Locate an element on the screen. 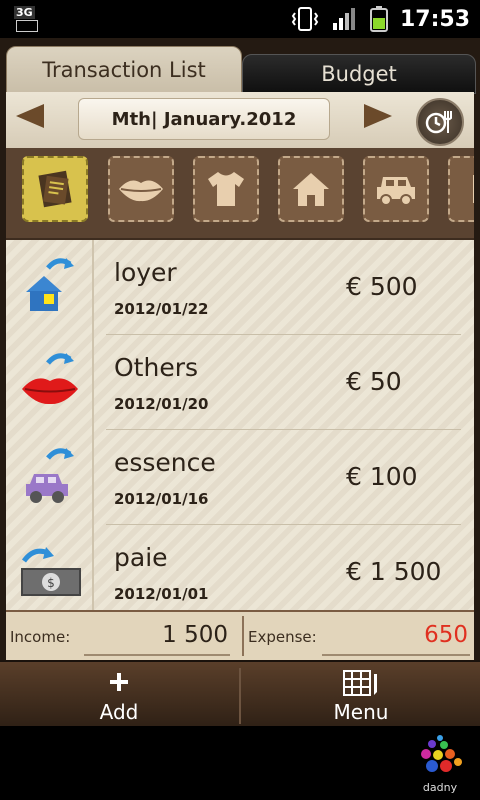  category-car is located at coordinates (396, 189).